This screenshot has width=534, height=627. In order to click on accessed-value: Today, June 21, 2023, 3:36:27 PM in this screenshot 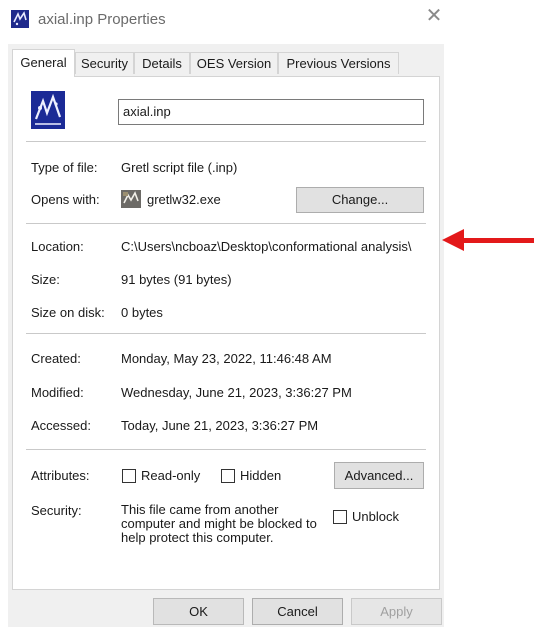, I will do `click(220, 425)`.